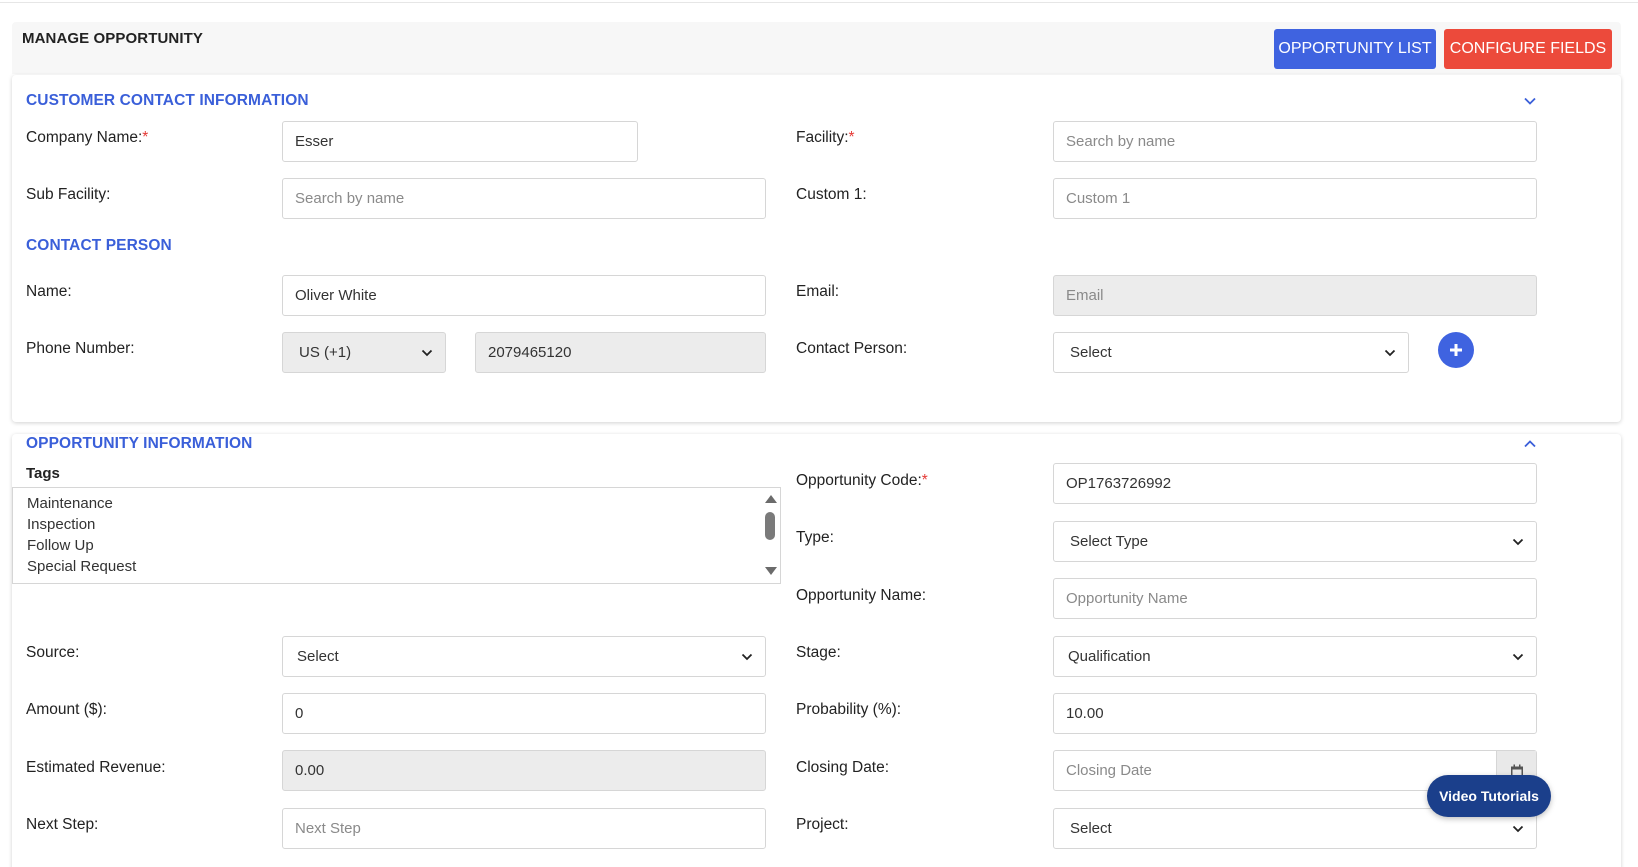 Image resolution: width=1638 pixels, height=867 pixels. What do you see at coordinates (49, 291) in the screenshot?
I see `name-label: Name:` at bounding box center [49, 291].